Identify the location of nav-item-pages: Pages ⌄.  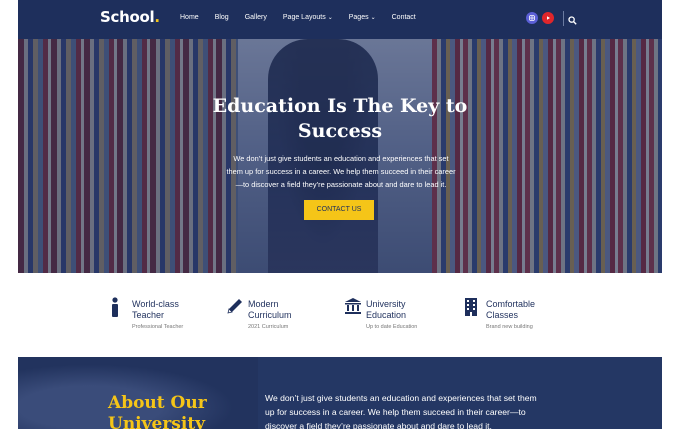
(362, 17).